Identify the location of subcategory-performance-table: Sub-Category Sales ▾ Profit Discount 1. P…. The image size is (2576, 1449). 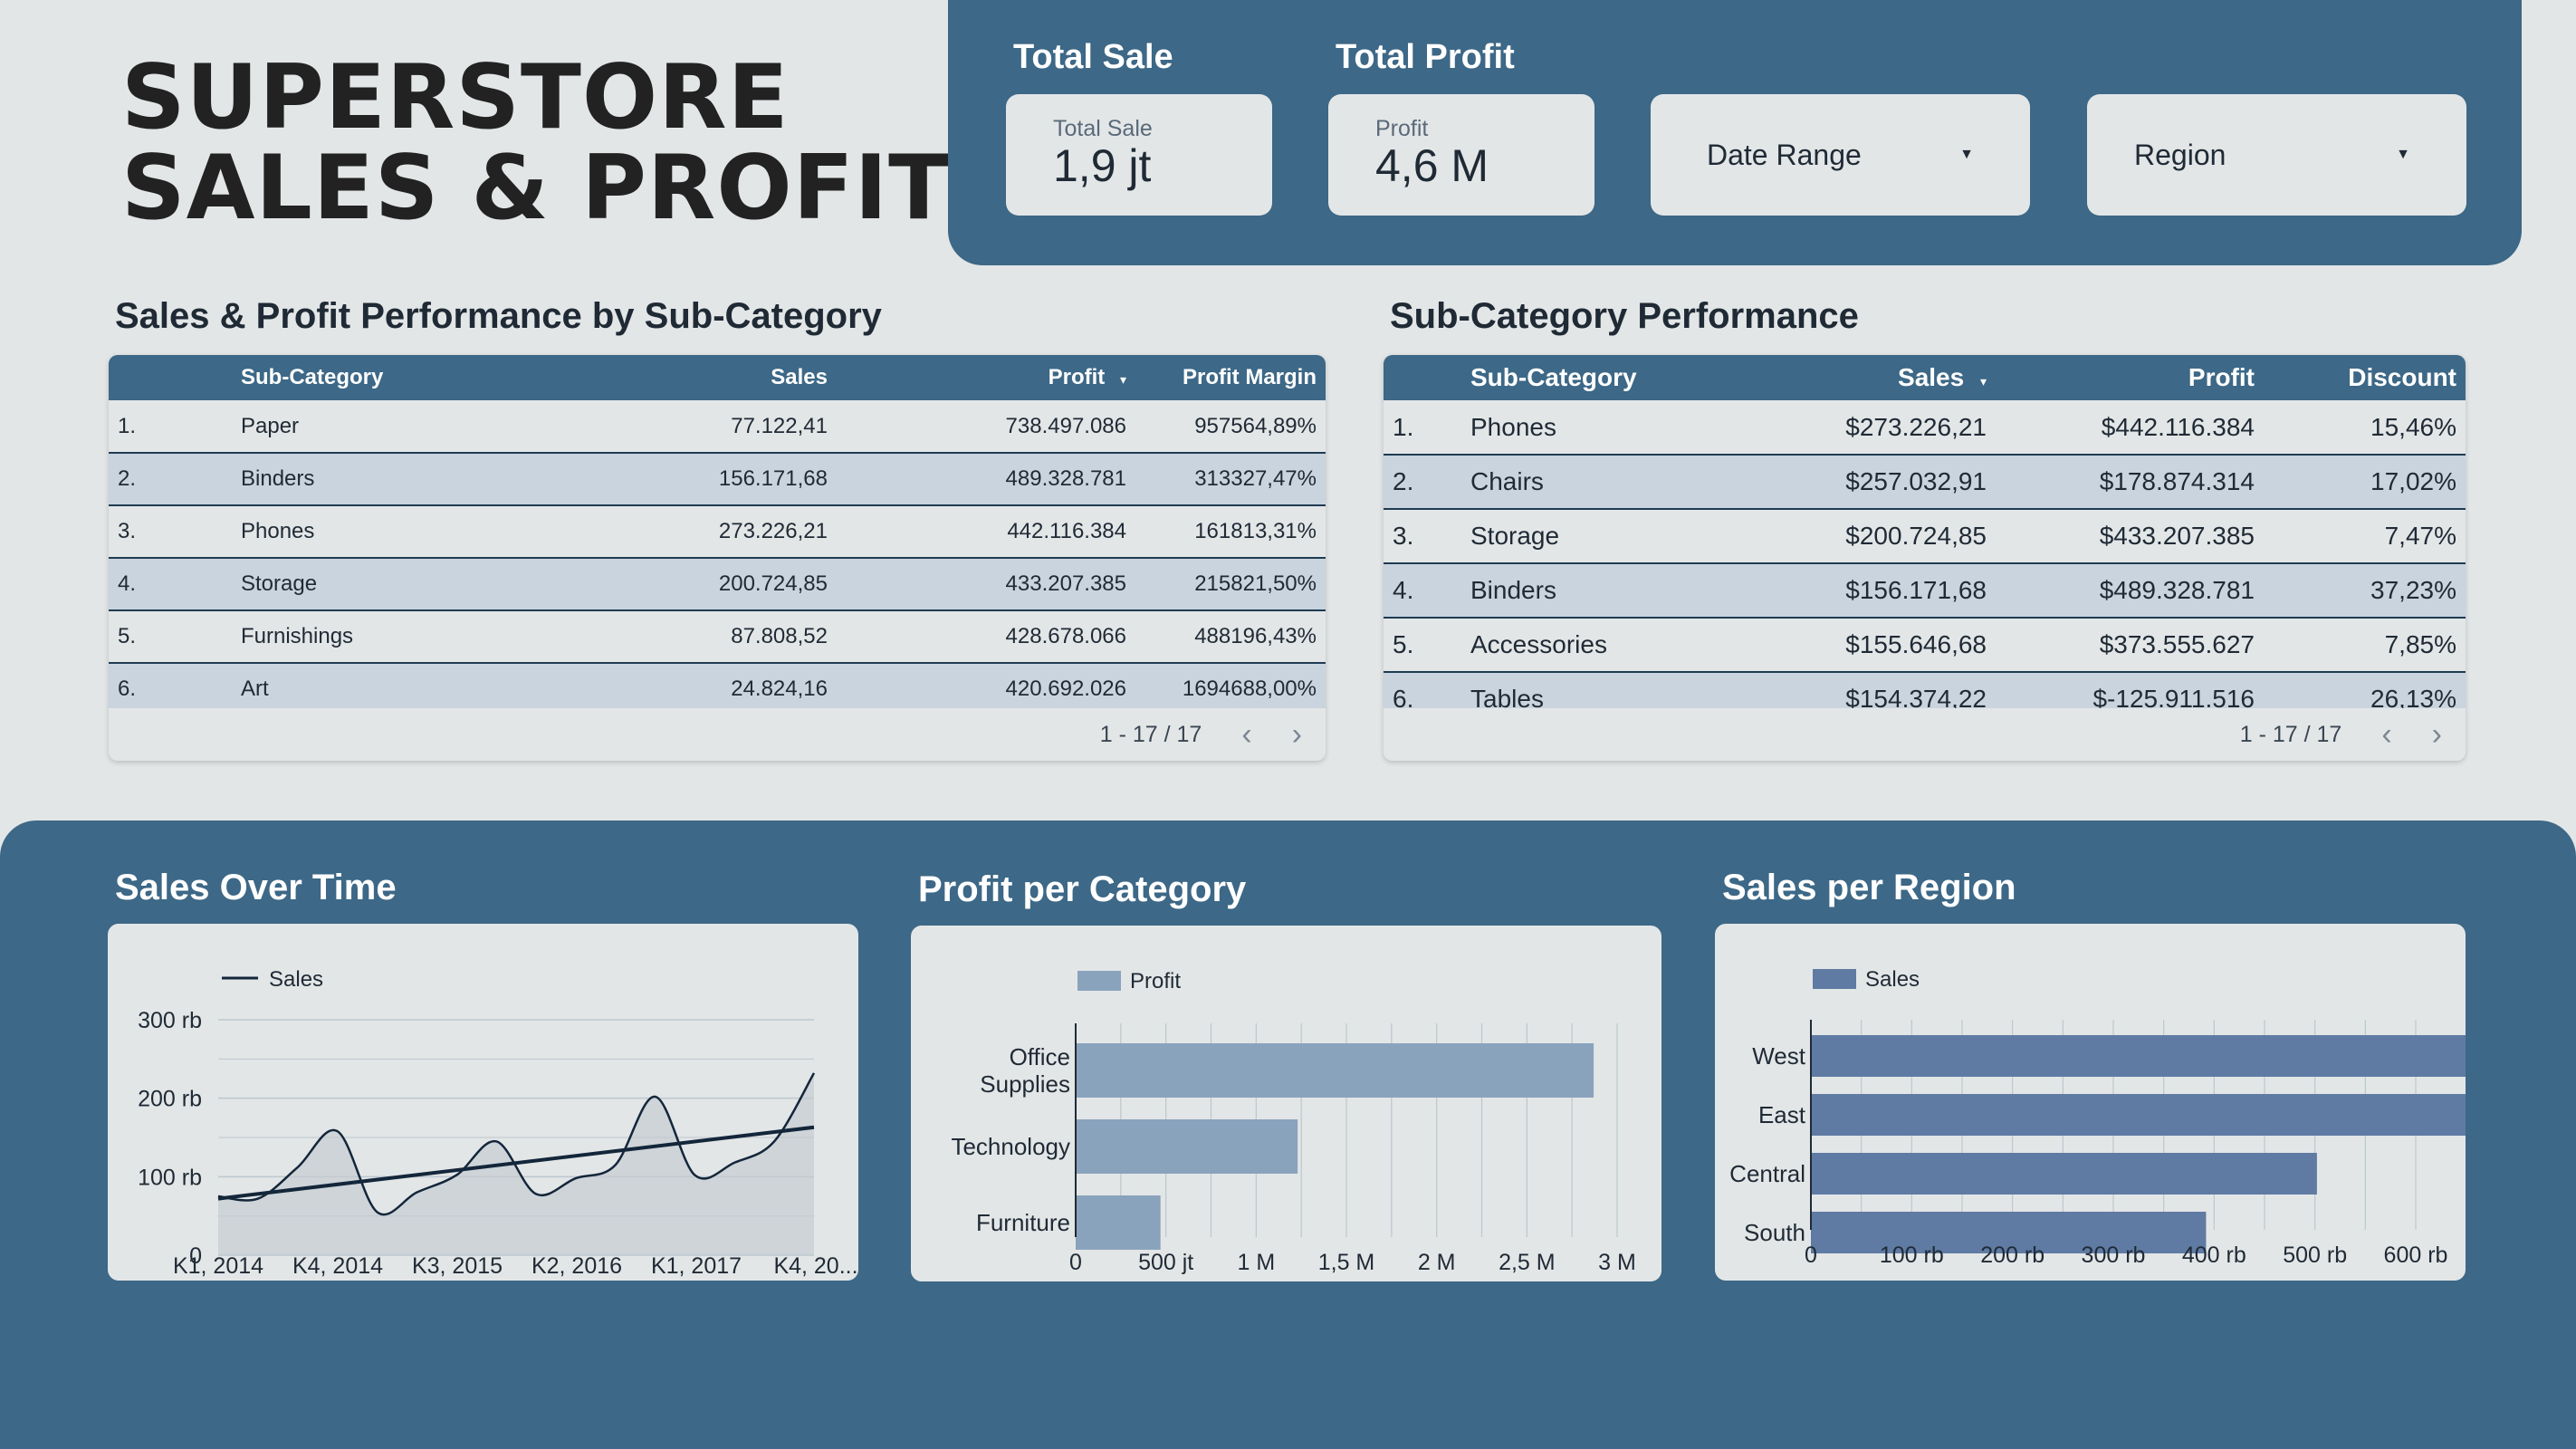
(1925, 558).